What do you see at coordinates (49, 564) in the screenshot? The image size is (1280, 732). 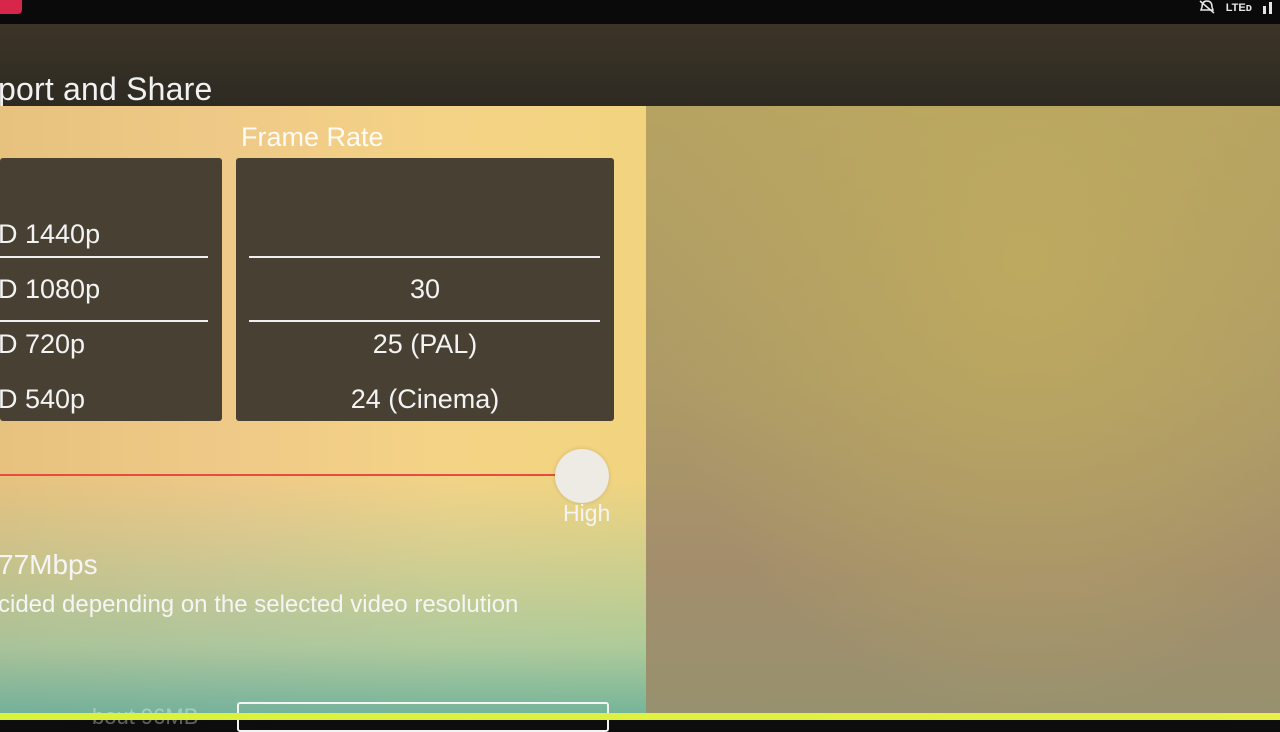 I see `bitrate-value: 77Mbps` at bounding box center [49, 564].